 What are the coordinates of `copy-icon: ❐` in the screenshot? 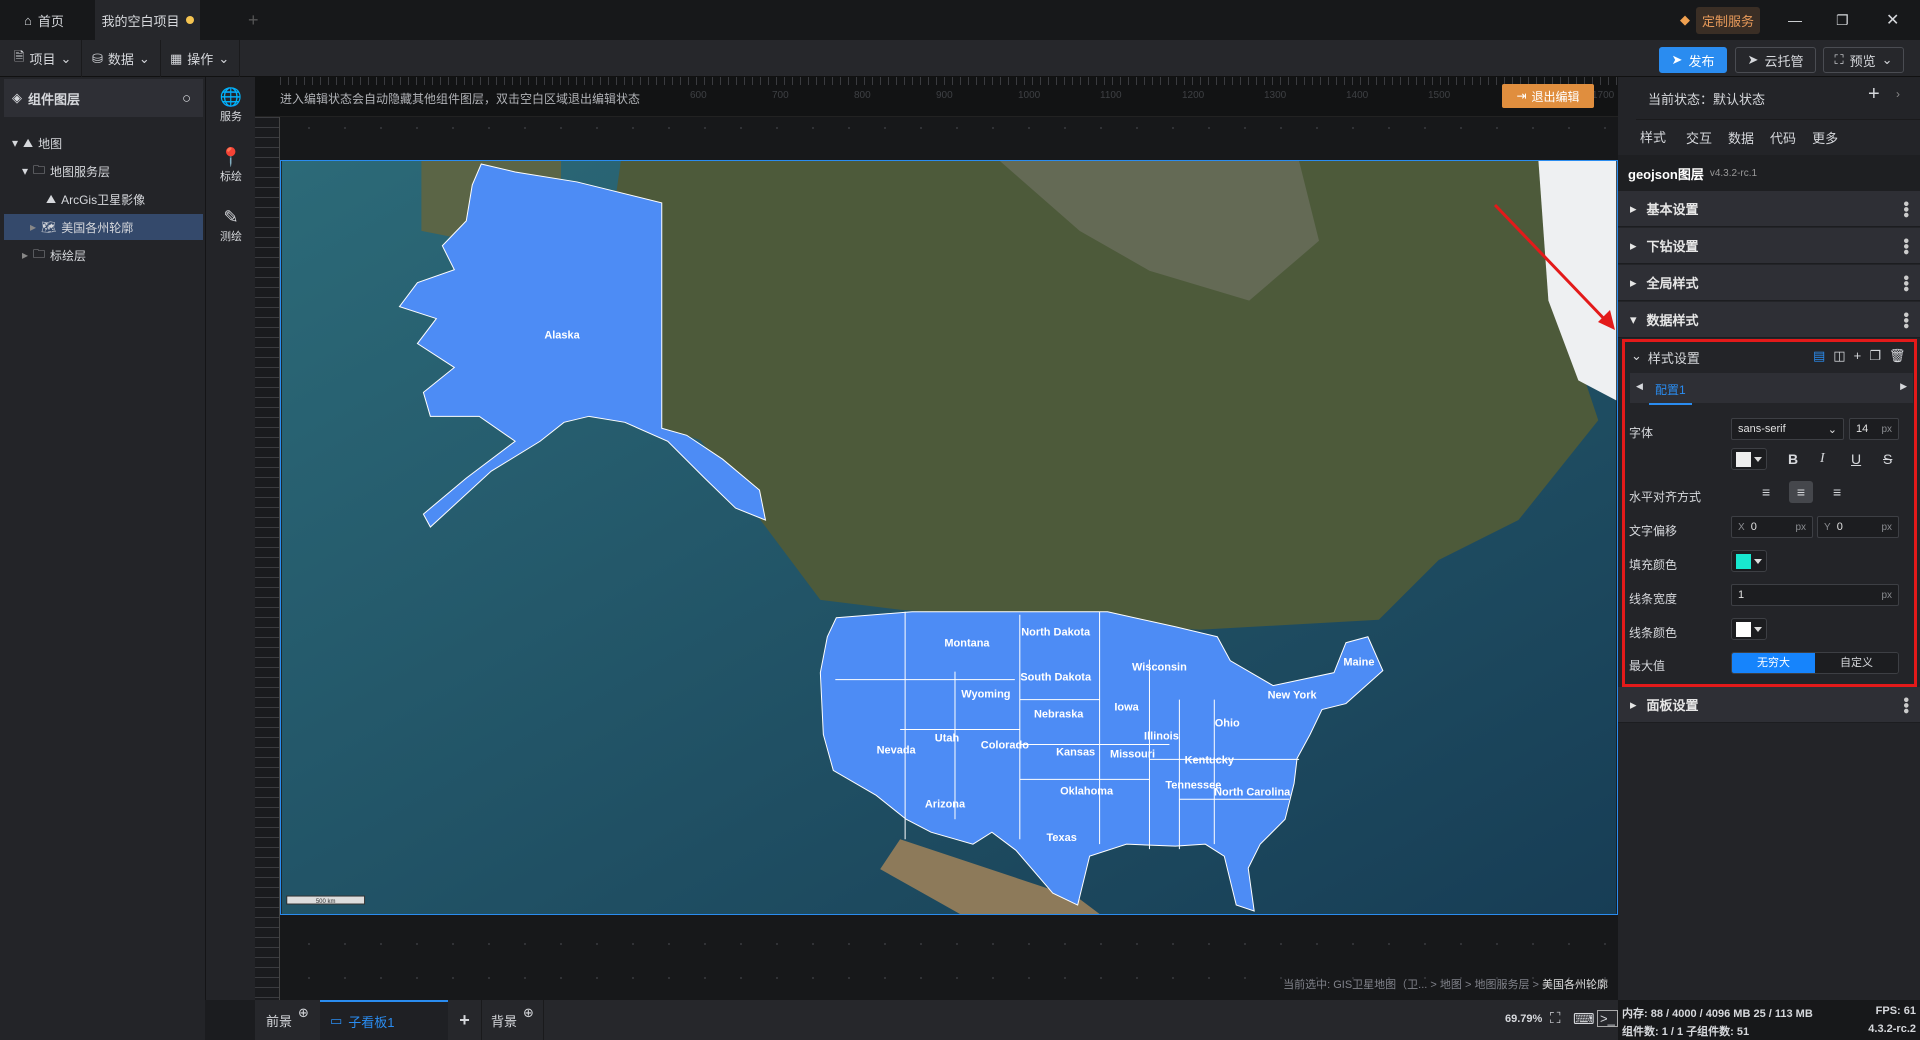 It's located at (1875, 356).